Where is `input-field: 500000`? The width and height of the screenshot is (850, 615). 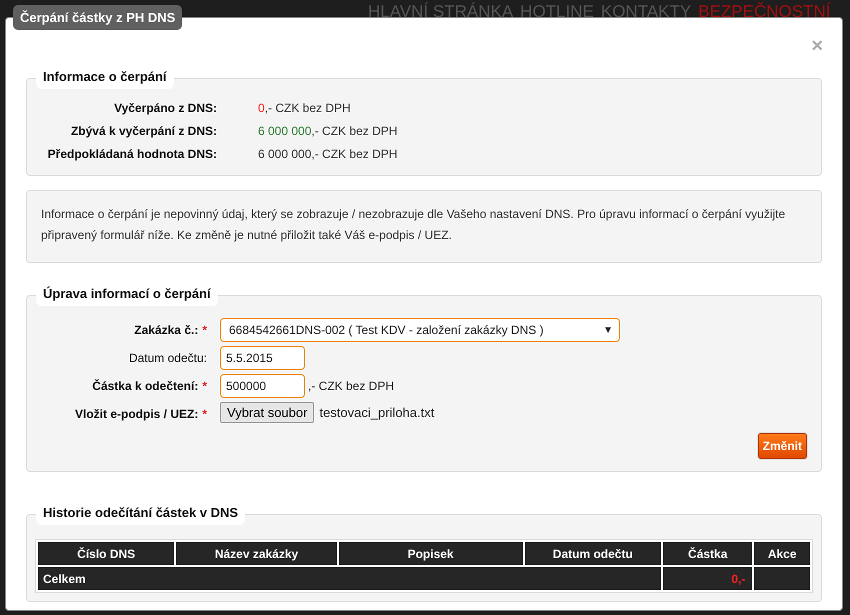
input-field: 500000 is located at coordinates (262, 386).